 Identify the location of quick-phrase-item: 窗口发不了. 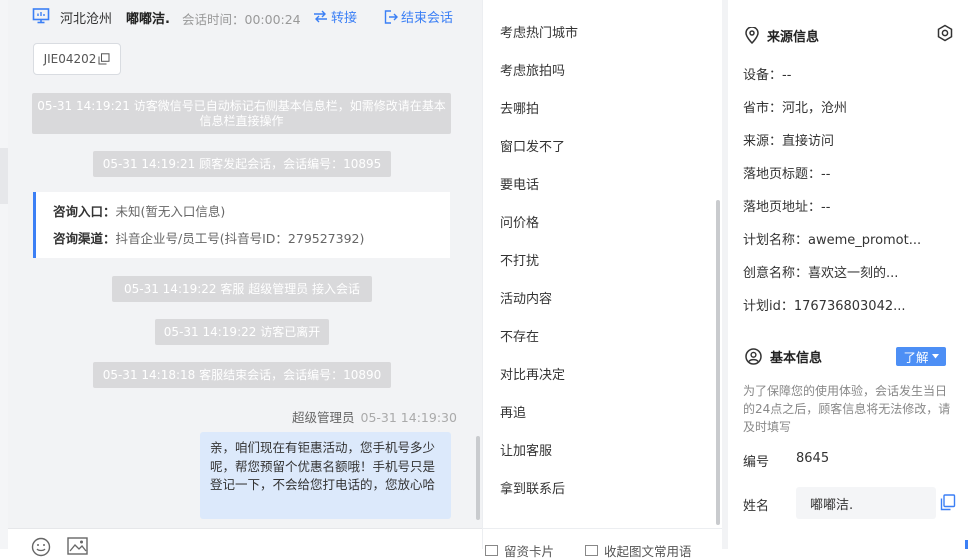
(532, 145).